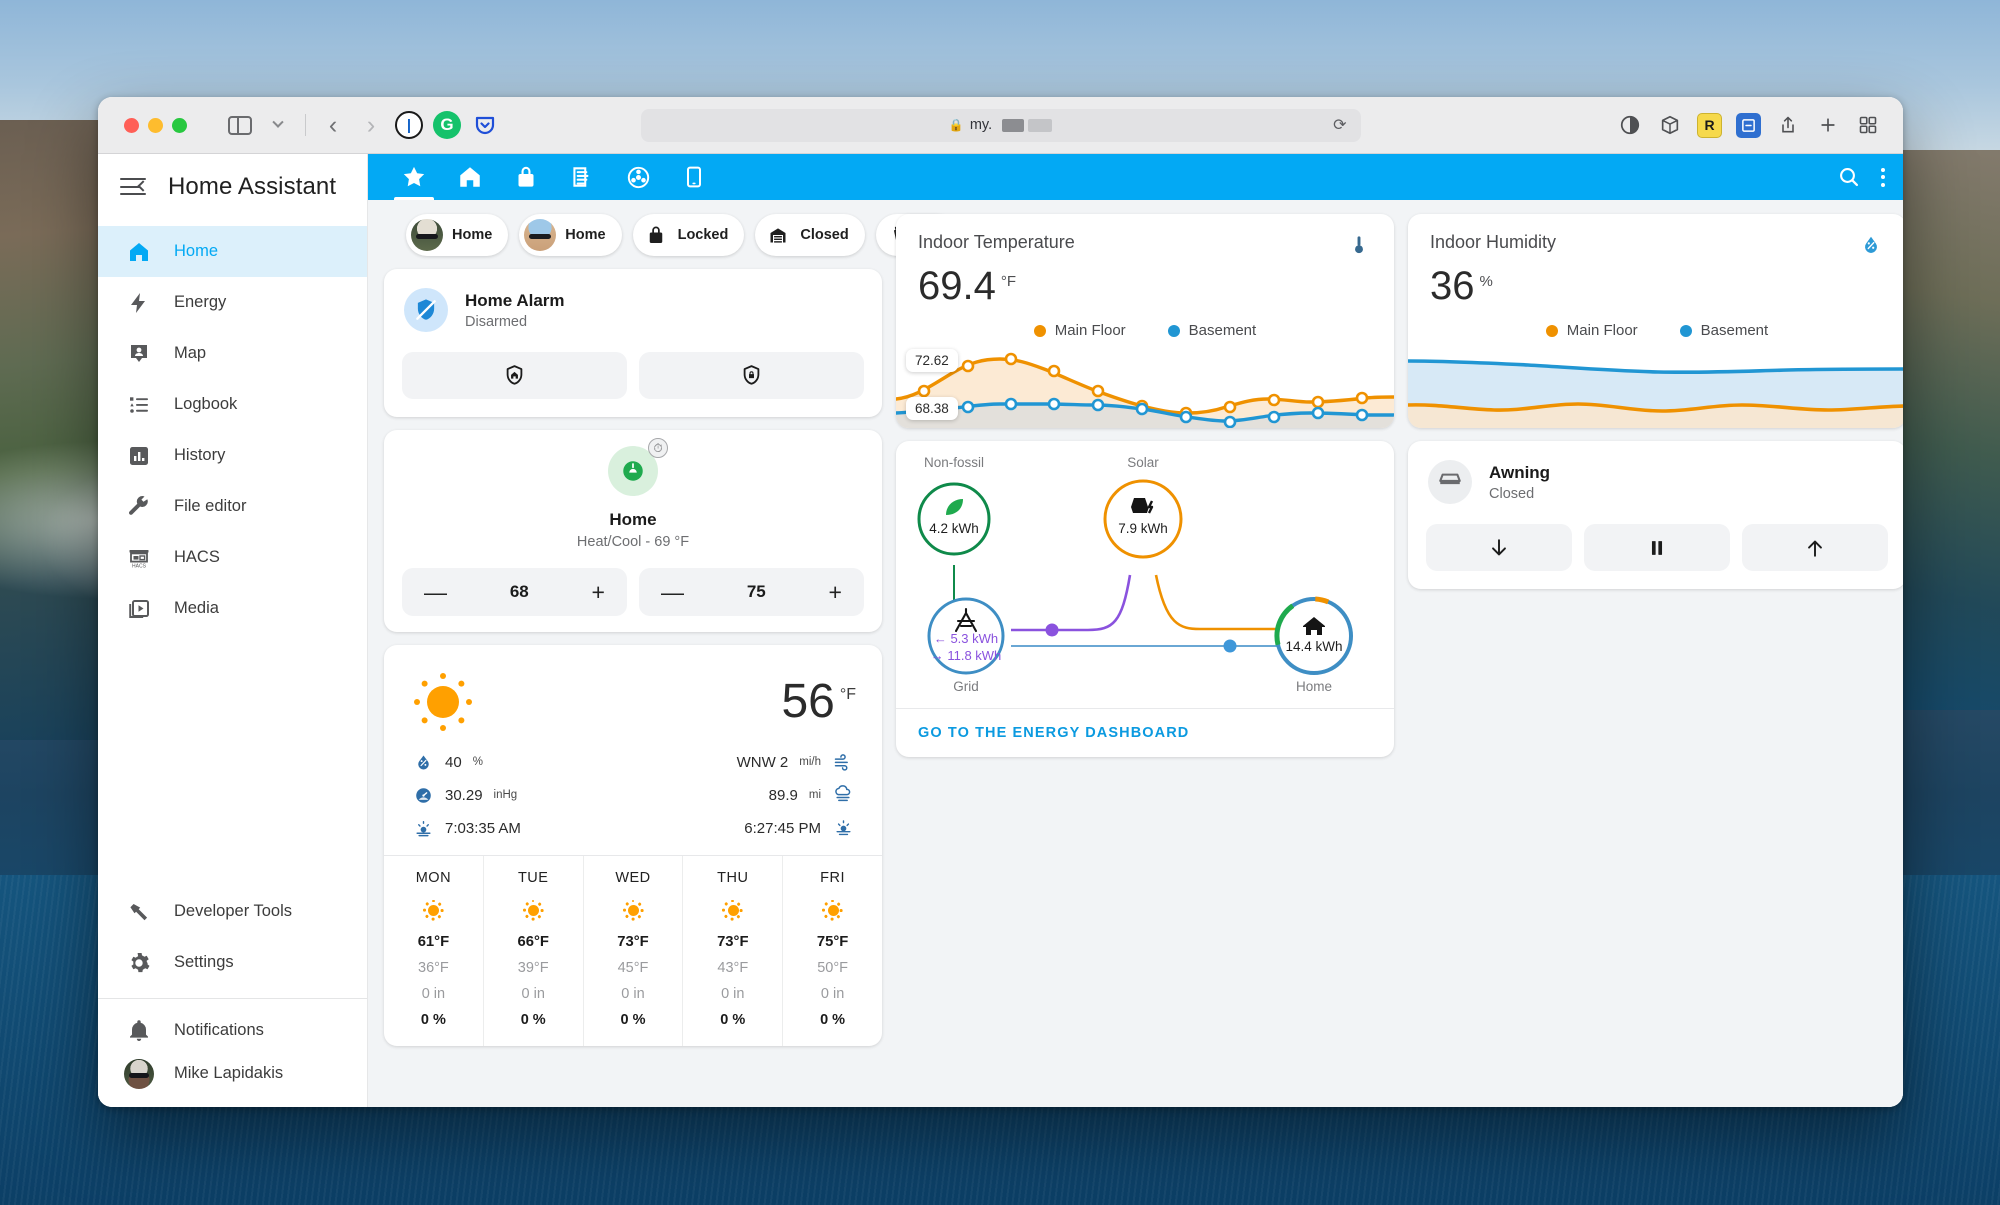 This screenshot has height=1205, width=2000. Describe the element at coordinates (1815, 547) in the screenshot. I see `open-cover-button` at that location.